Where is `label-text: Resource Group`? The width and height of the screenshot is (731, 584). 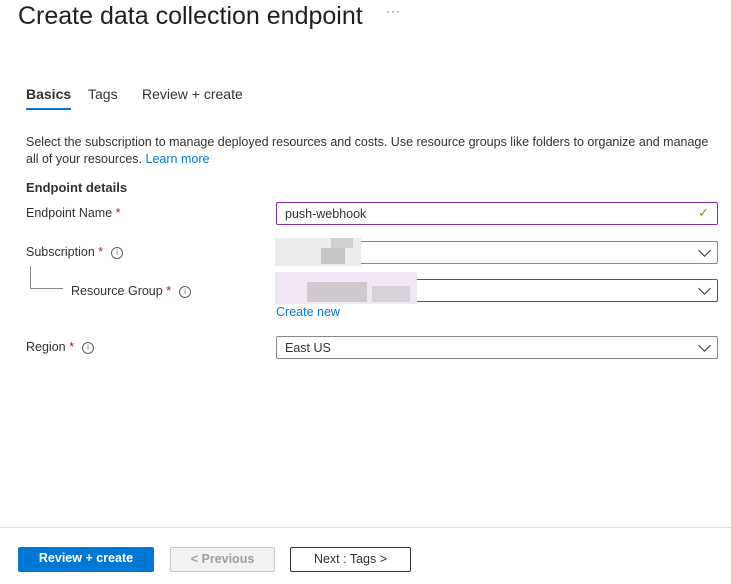 label-text: Resource Group is located at coordinates (117, 291).